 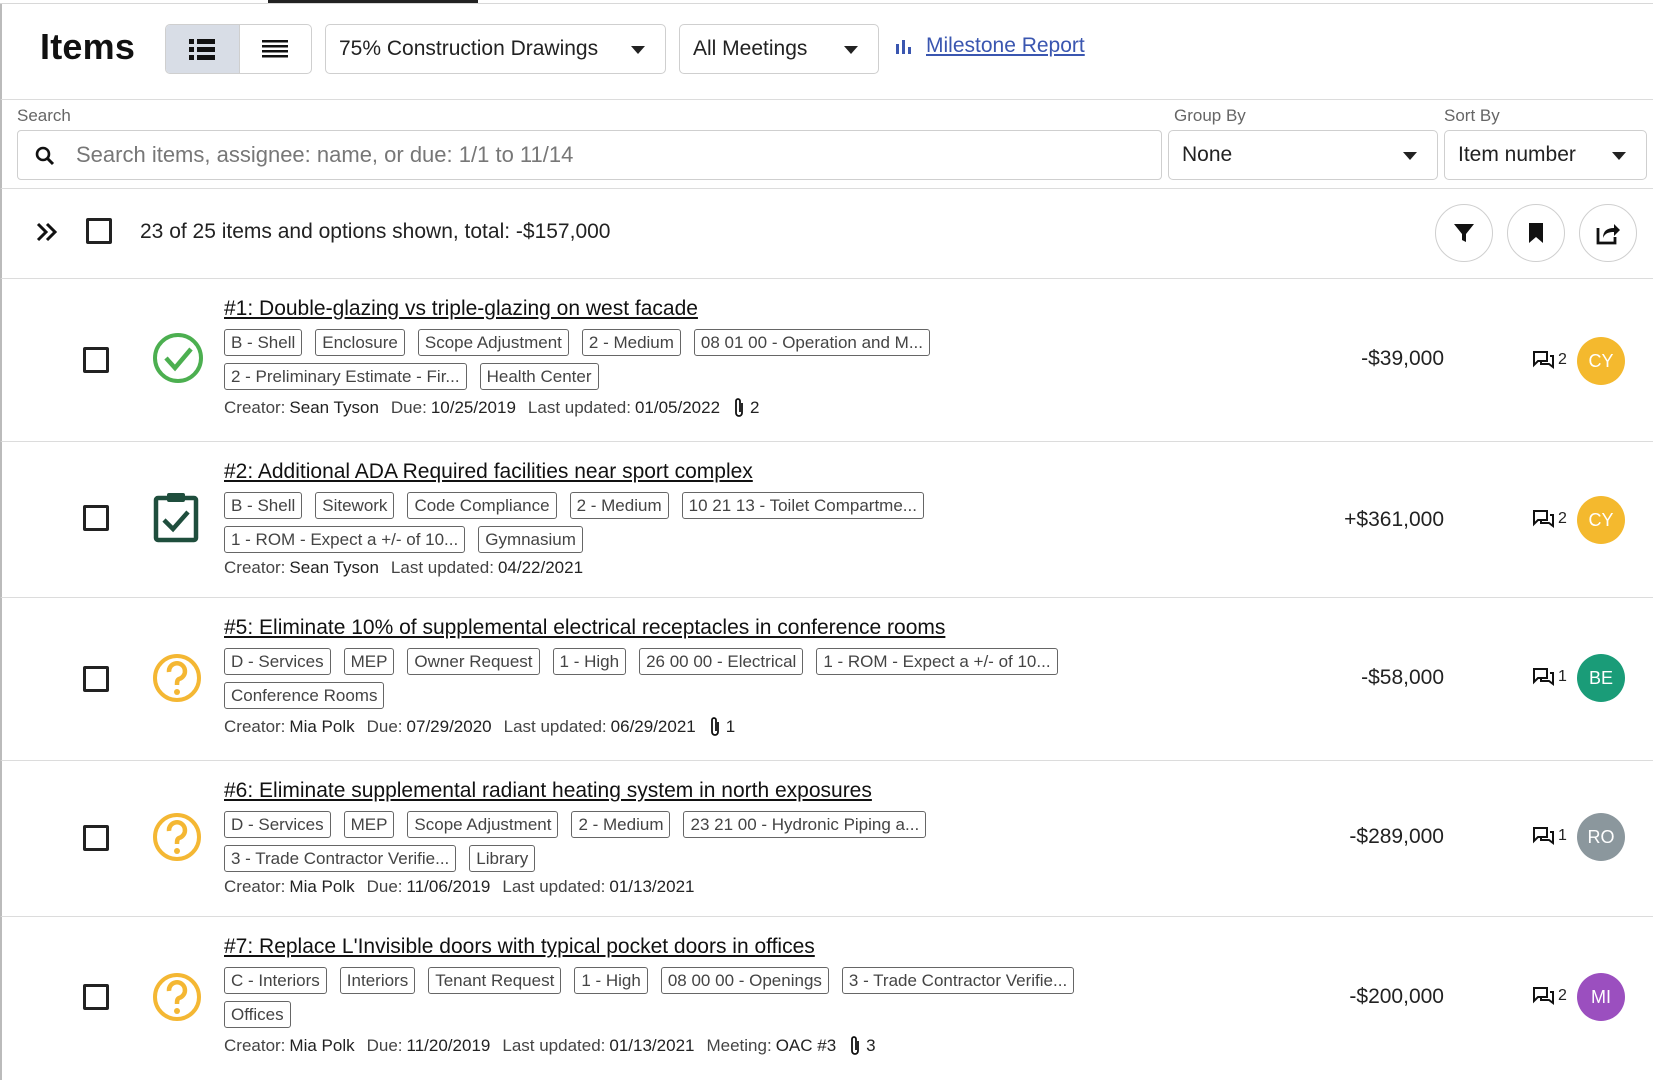 I want to click on meeting-value: OAC #3, so click(x=806, y=1045).